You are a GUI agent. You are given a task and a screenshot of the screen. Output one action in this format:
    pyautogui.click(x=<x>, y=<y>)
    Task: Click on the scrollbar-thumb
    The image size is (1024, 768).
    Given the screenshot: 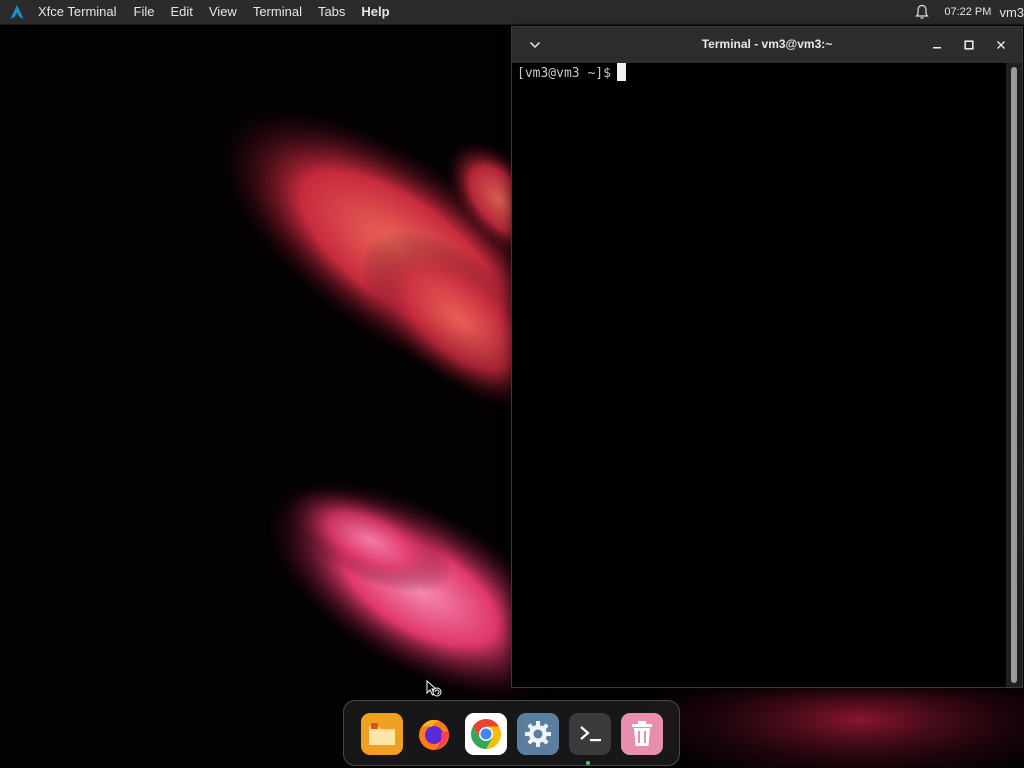 What is the action you would take?
    pyautogui.click(x=1014, y=375)
    